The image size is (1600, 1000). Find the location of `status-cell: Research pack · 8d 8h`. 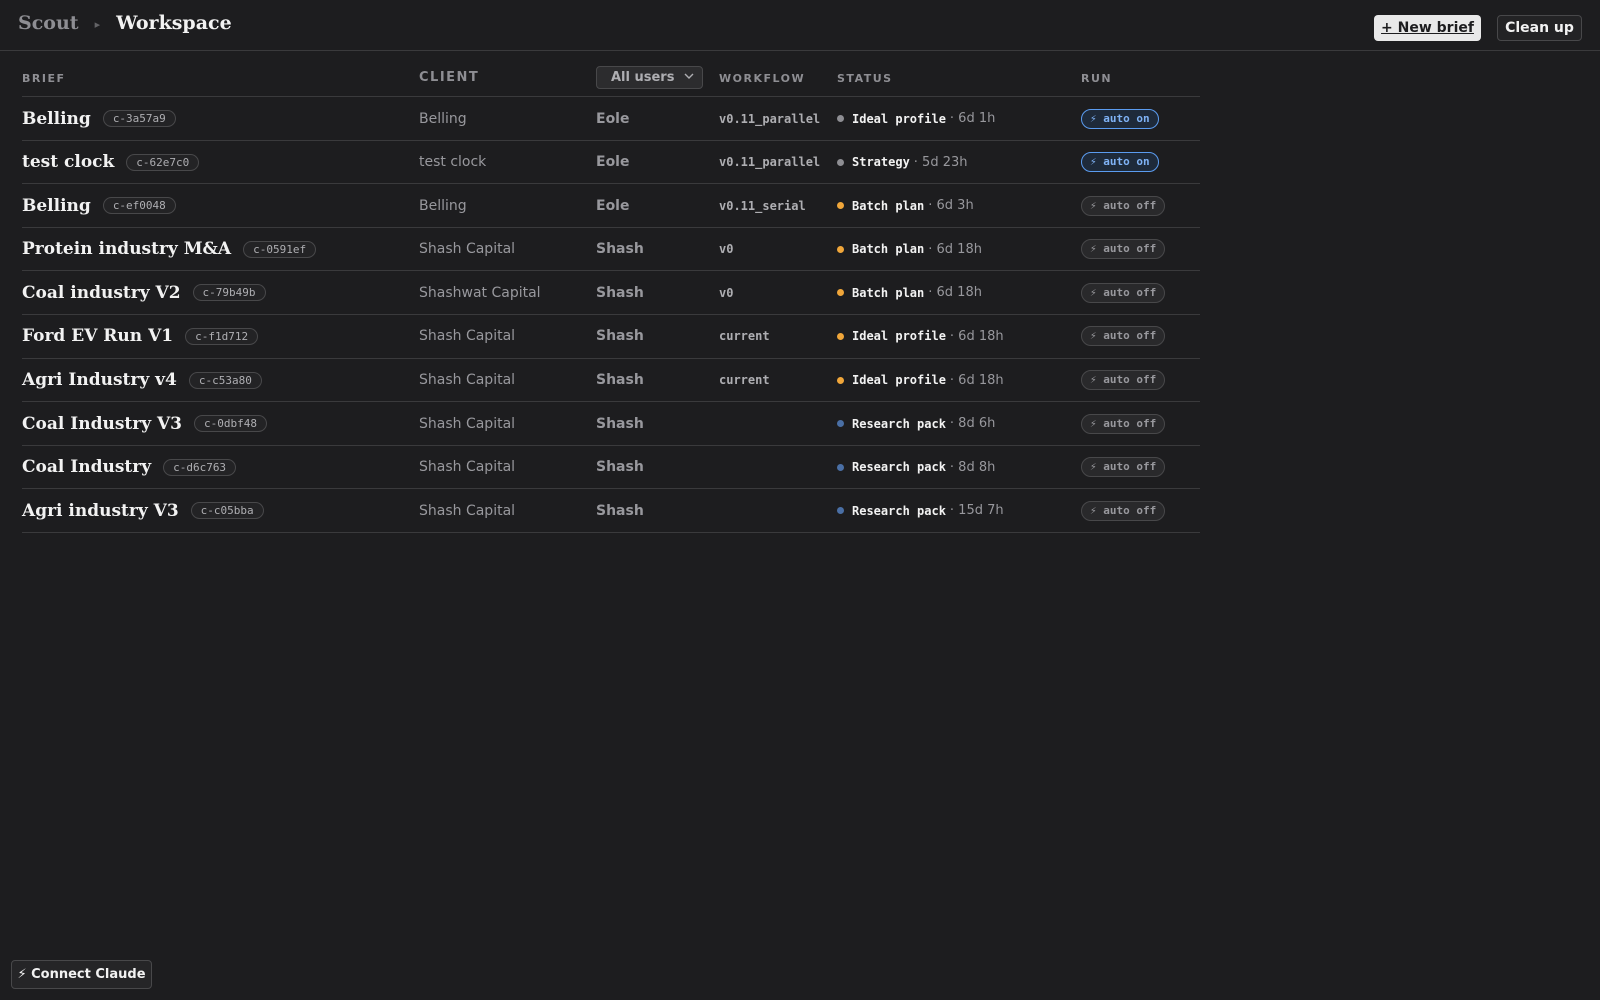

status-cell: Research pack · 8d 8h is located at coordinates (916, 467).